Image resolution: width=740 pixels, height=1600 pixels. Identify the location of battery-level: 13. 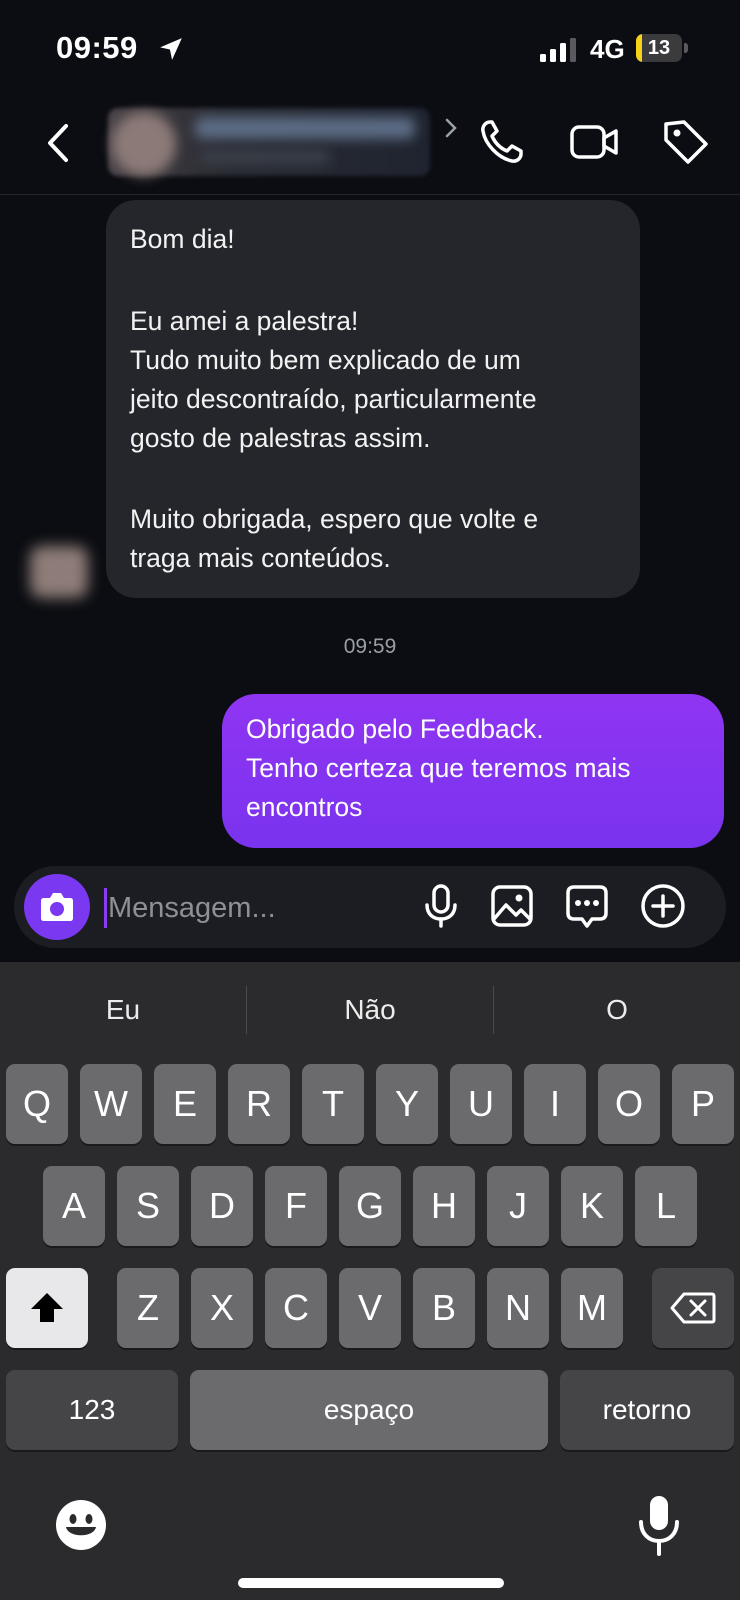
(659, 48).